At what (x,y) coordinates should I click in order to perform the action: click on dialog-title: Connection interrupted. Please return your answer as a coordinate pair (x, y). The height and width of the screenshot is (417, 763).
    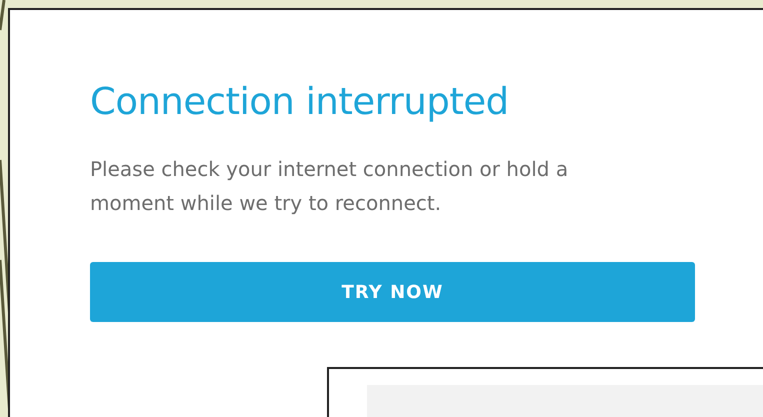
    Looking at the image, I should click on (300, 102).